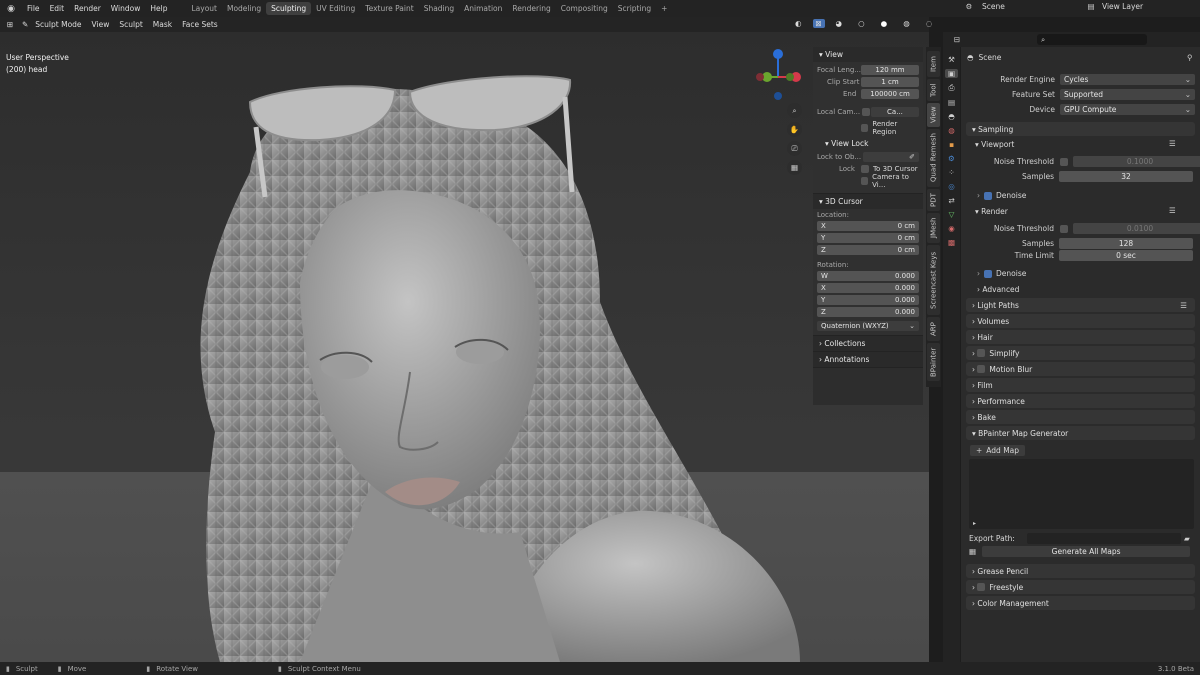 This screenshot has height=675, width=1200. Describe the element at coordinates (978, 195) in the screenshot. I see `vp-denoise-expand-icon: ›` at that location.